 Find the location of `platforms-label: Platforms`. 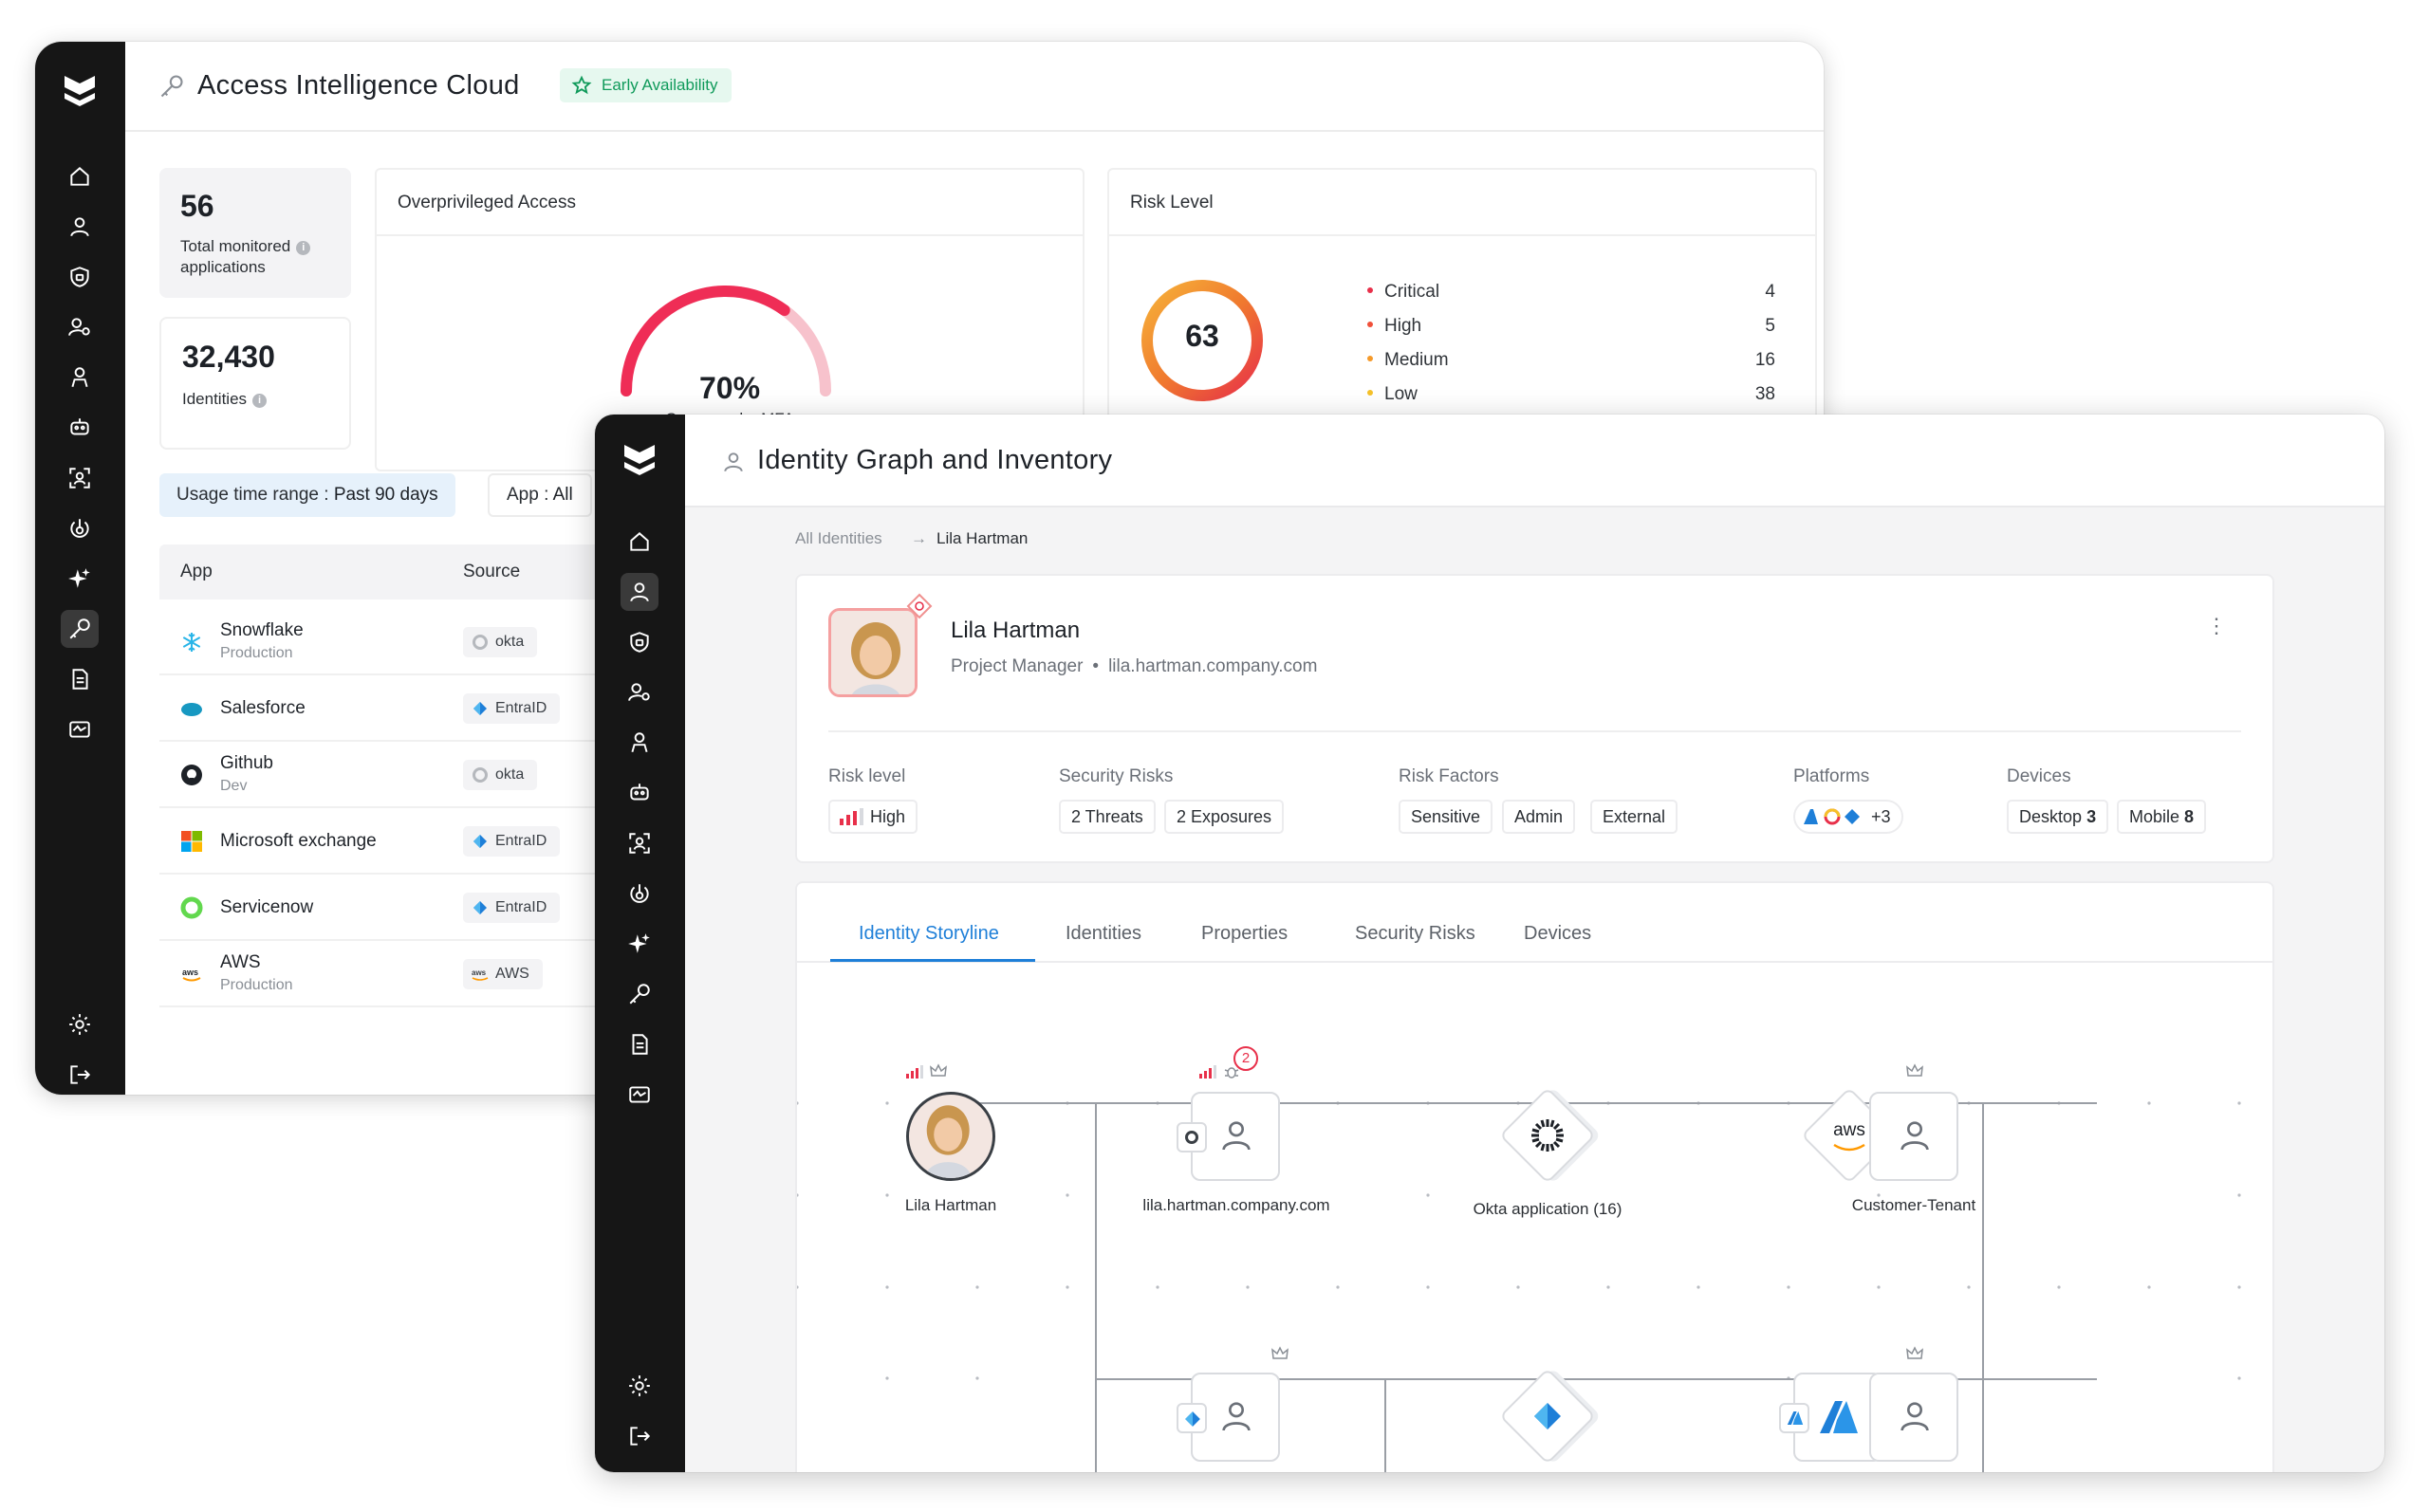

platforms-label: Platforms is located at coordinates (1831, 776).